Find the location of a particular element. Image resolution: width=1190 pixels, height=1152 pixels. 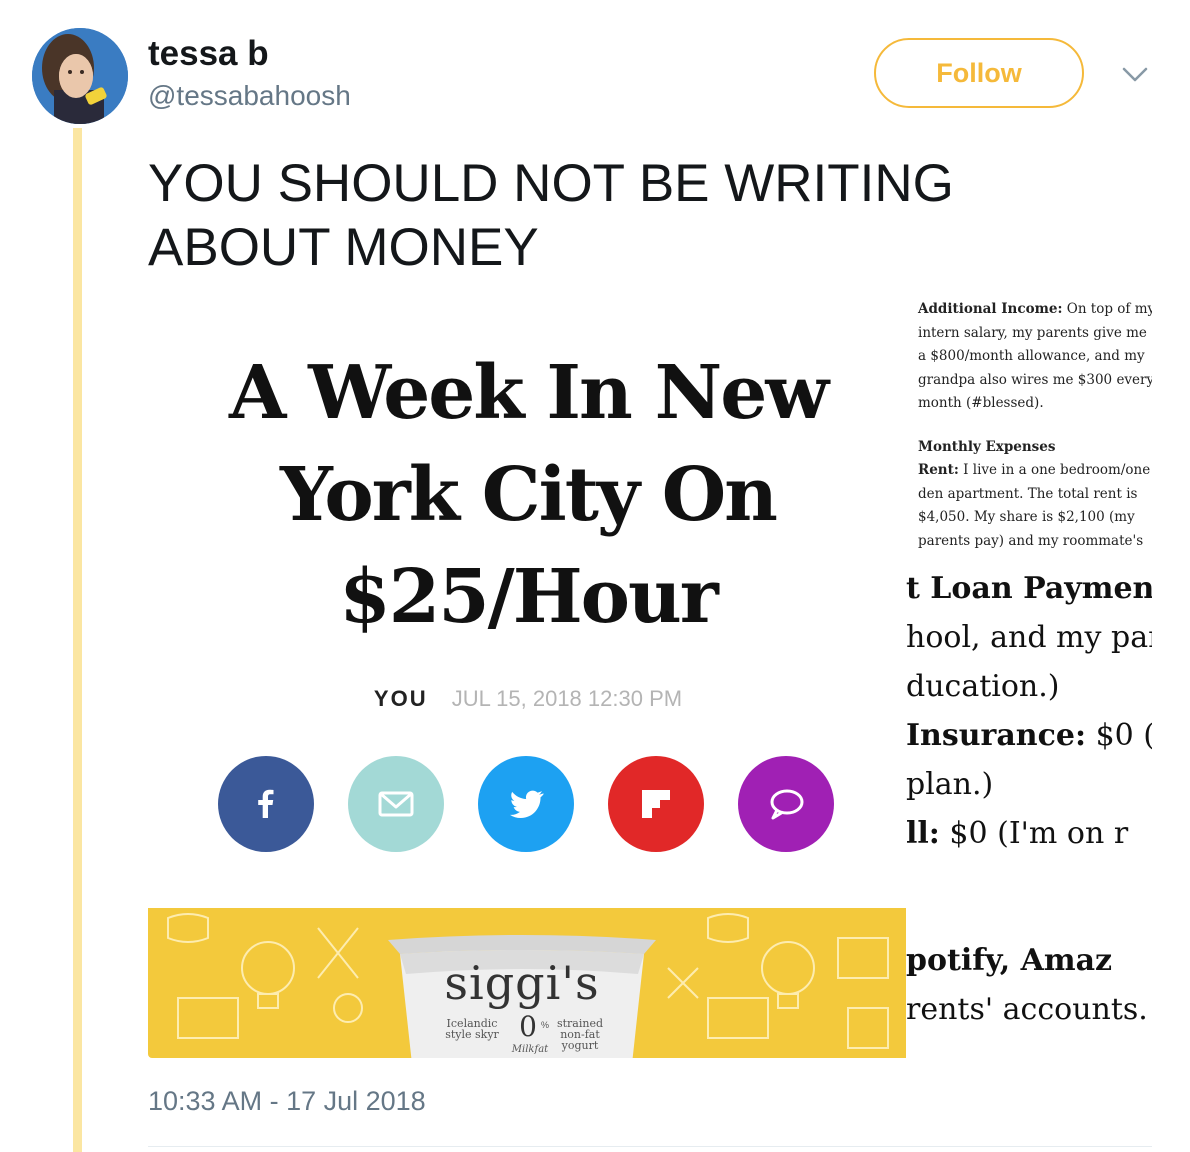

email-share-button is located at coordinates (396, 804).